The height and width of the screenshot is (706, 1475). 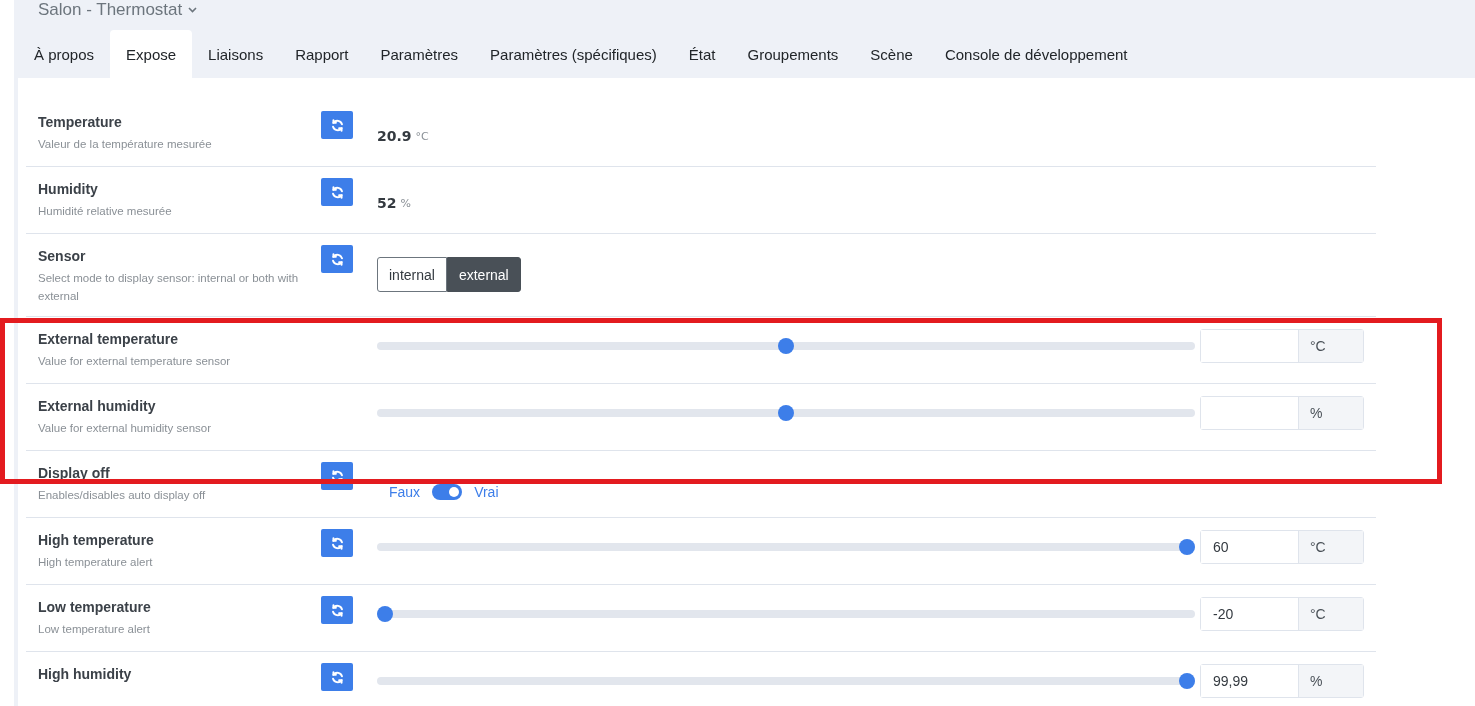 I want to click on property-name: Sensor, so click(x=62, y=255).